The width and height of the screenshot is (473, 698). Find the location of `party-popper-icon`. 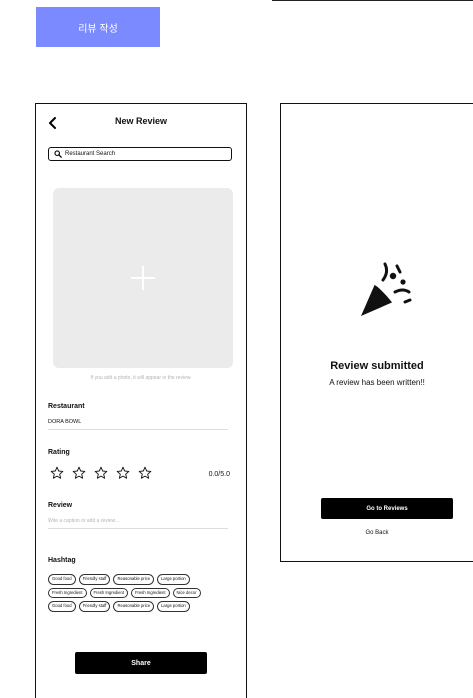

party-popper-icon is located at coordinates (386, 289).